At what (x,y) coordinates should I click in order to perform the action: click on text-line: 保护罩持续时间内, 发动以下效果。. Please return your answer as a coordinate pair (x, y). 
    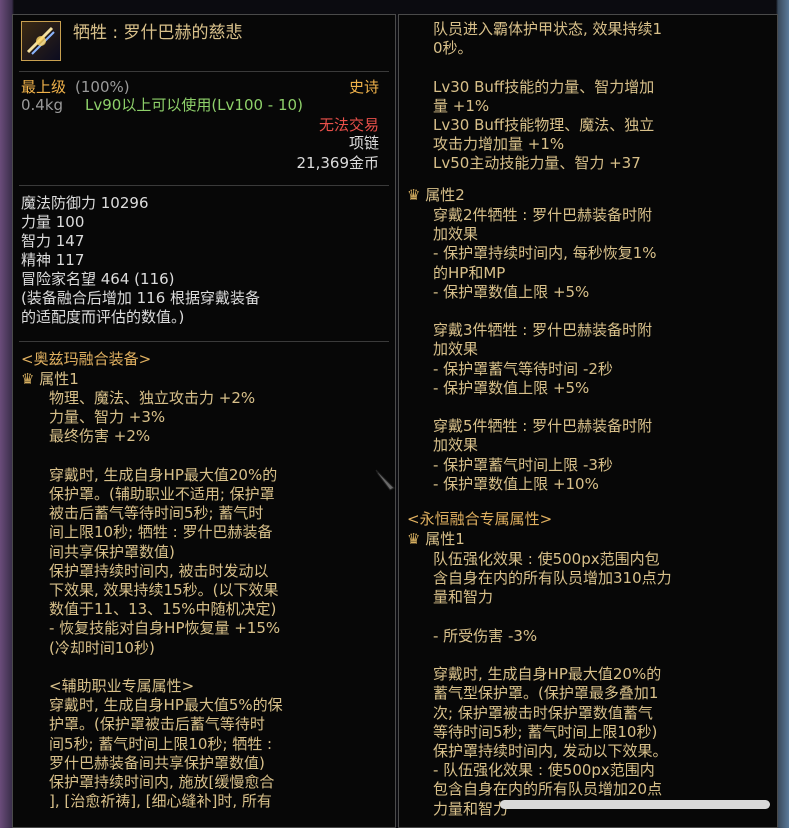
    Looking at the image, I should click on (550, 751).